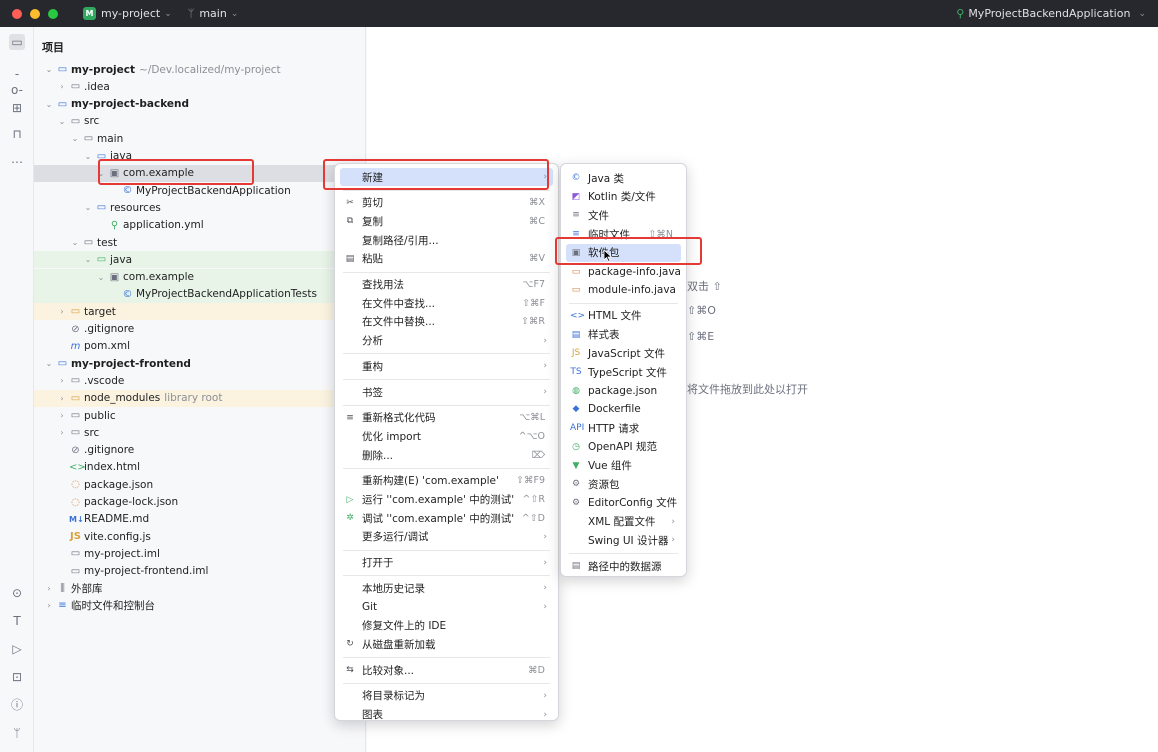 This screenshot has width=1158, height=752. Describe the element at coordinates (200, 380) in the screenshot. I see `tree-item: › ▭ .vscode` at that location.